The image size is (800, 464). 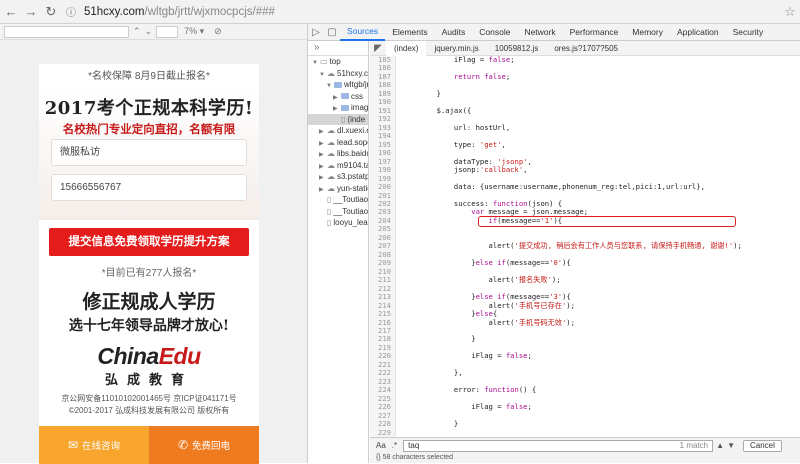 I want to click on tree-item: ▶ ☁ yun-static, so click(x=338, y=189).